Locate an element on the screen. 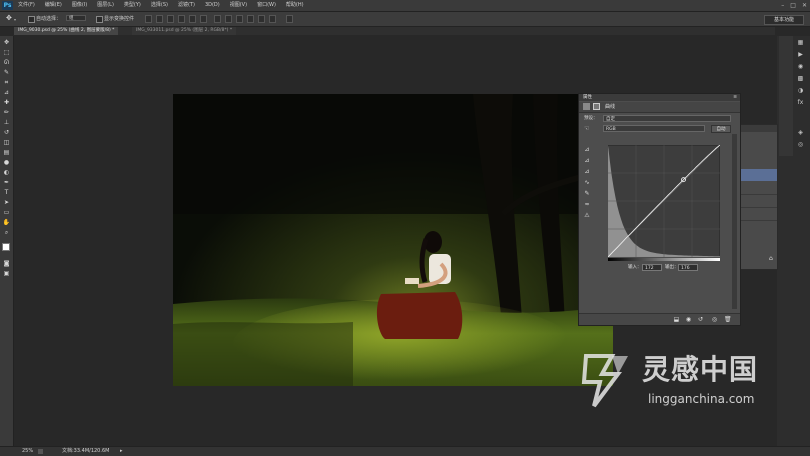  gradient-tool-icon: ▤ is located at coordinates (6, 152).